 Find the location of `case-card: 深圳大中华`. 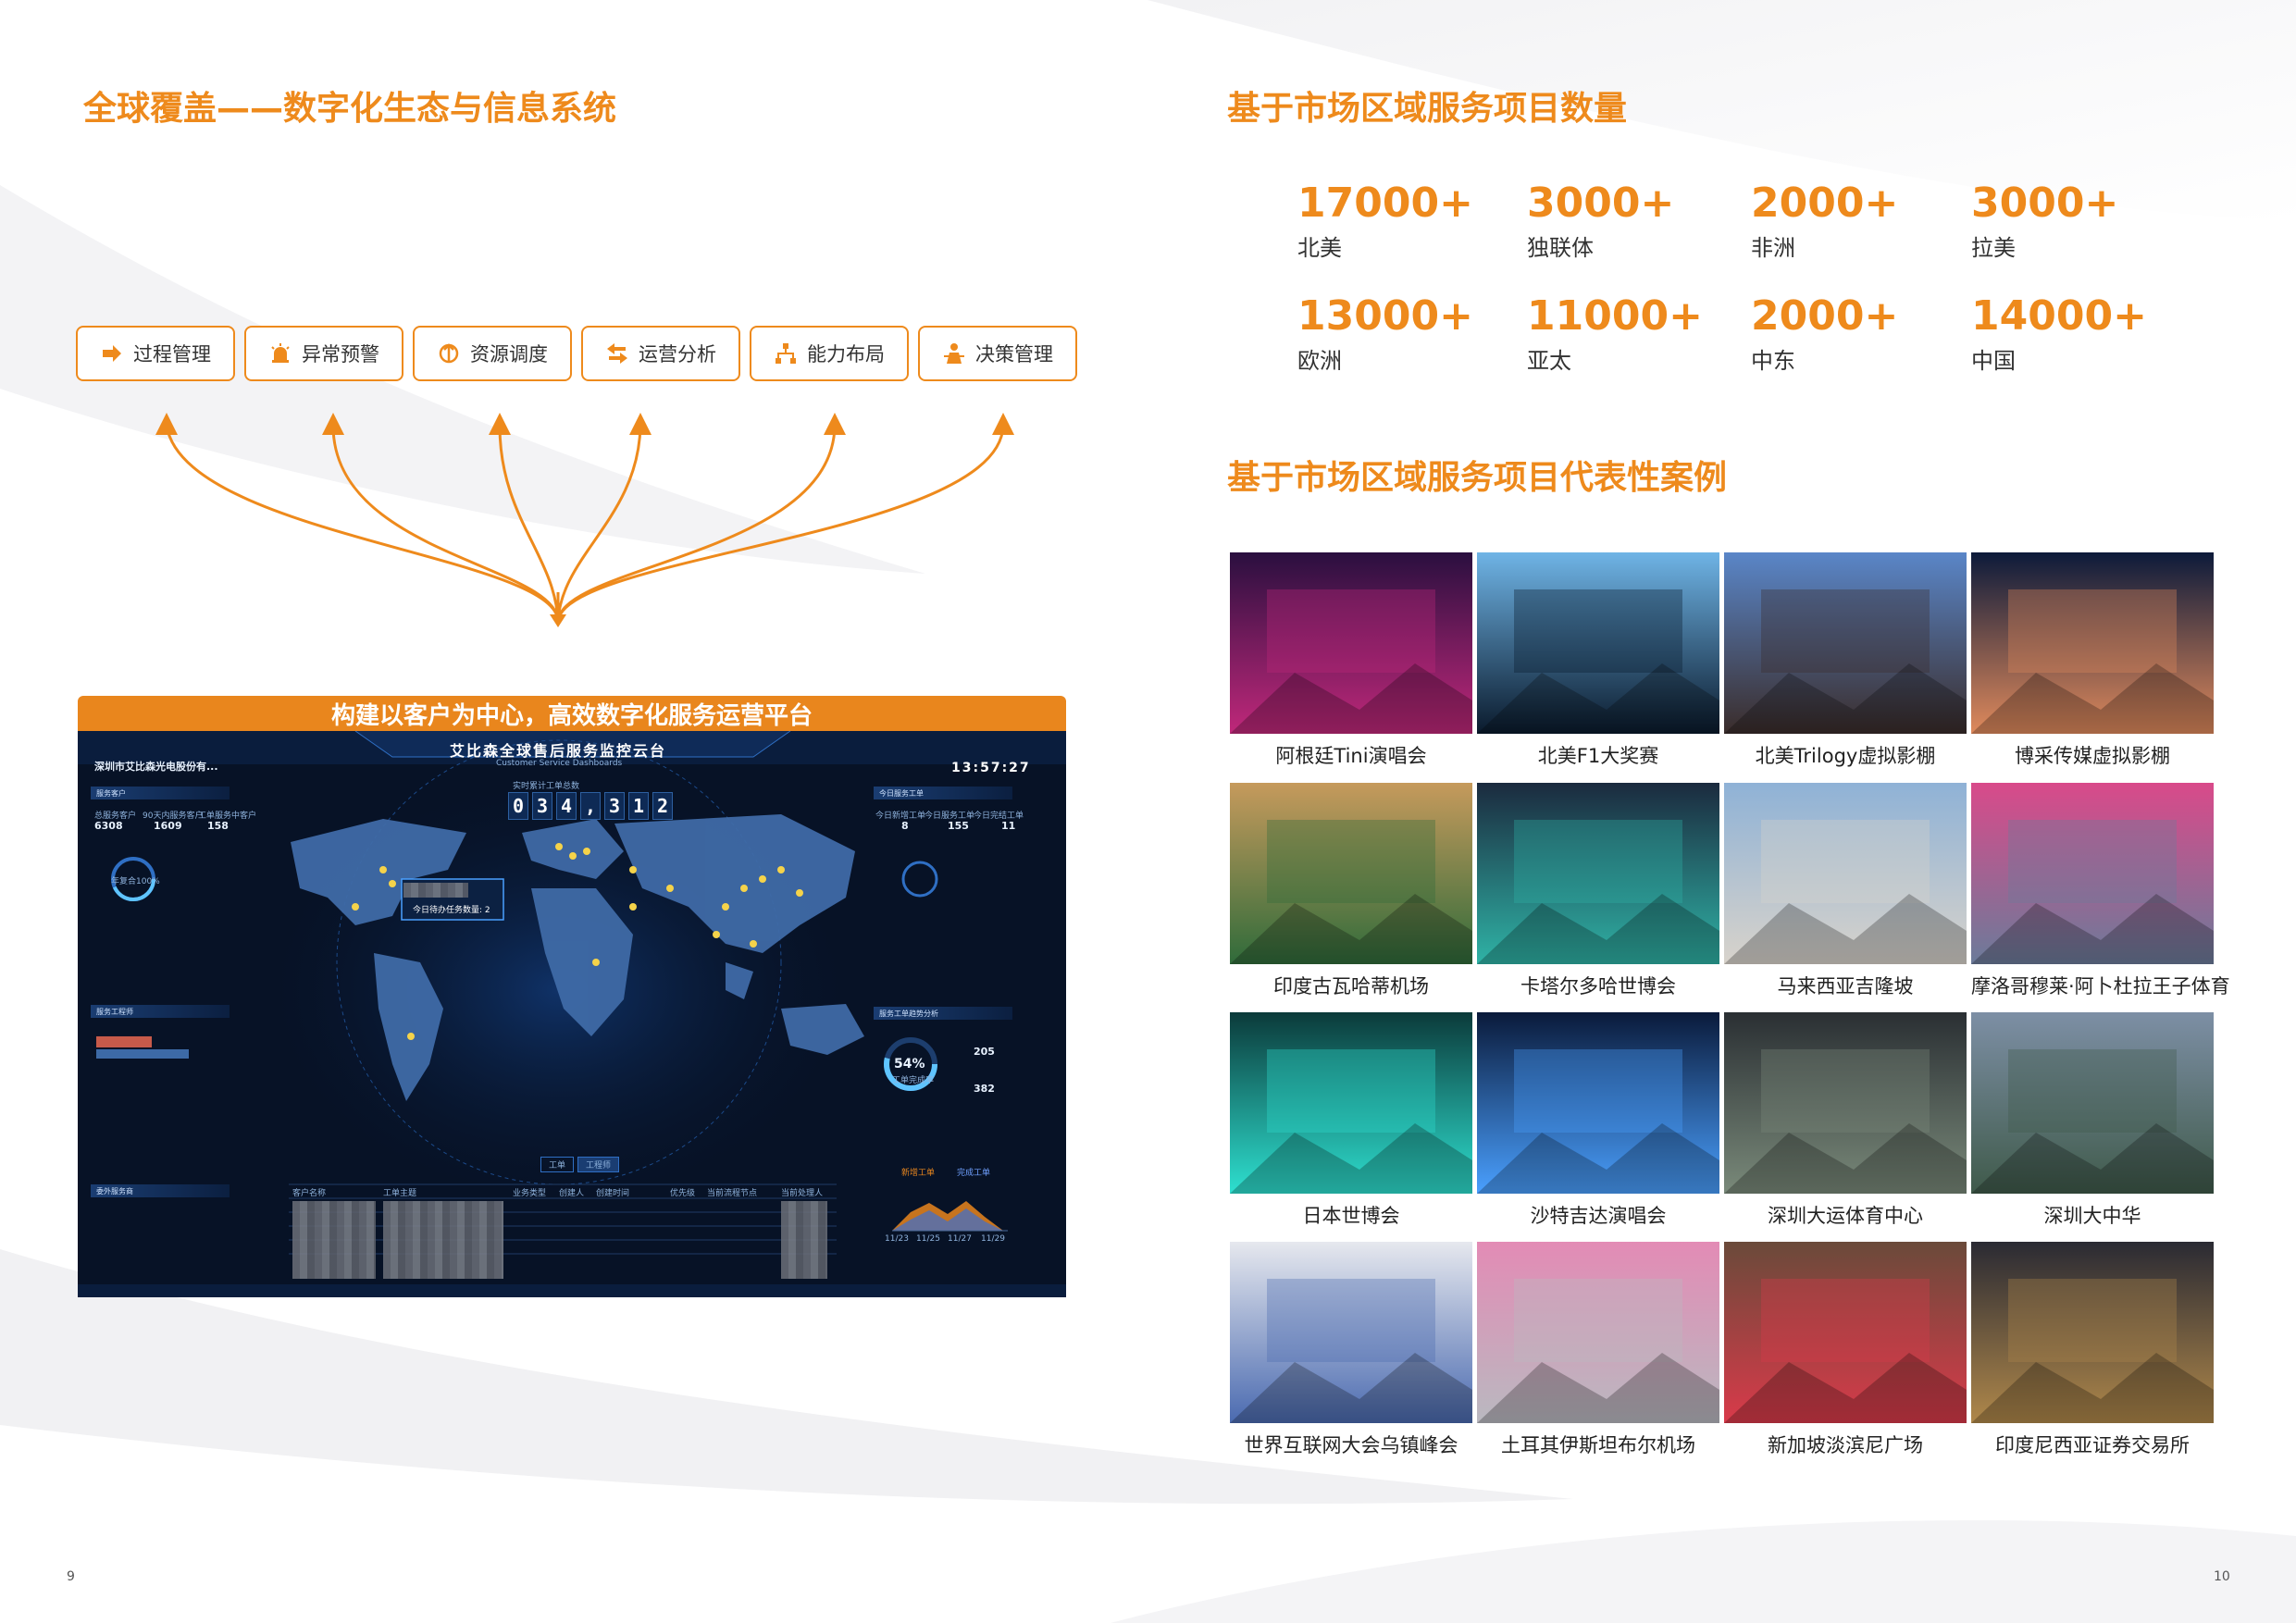

case-card: 深圳大中华 is located at coordinates (2092, 1120).